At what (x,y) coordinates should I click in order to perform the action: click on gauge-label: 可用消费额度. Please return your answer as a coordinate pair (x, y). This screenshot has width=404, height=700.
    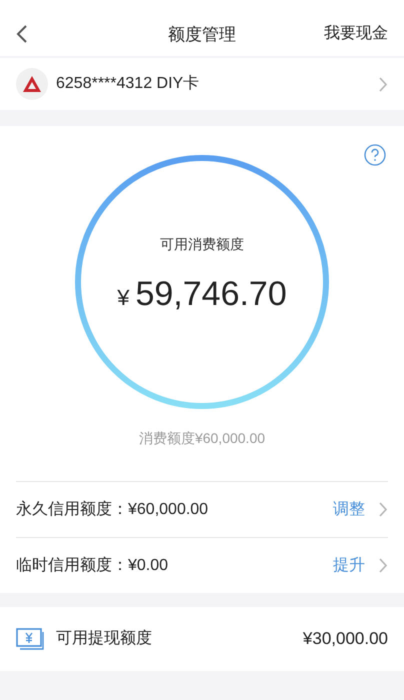
    Looking at the image, I should click on (202, 244).